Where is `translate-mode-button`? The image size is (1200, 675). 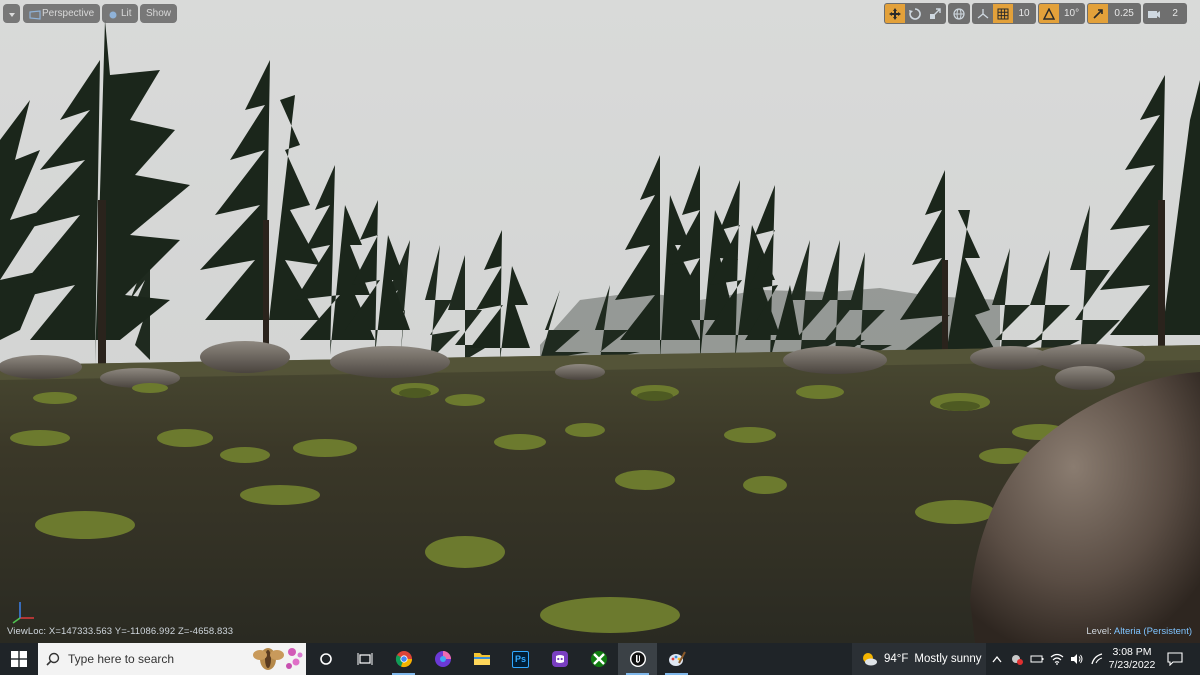
translate-mode-button is located at coordinates (895, 13).